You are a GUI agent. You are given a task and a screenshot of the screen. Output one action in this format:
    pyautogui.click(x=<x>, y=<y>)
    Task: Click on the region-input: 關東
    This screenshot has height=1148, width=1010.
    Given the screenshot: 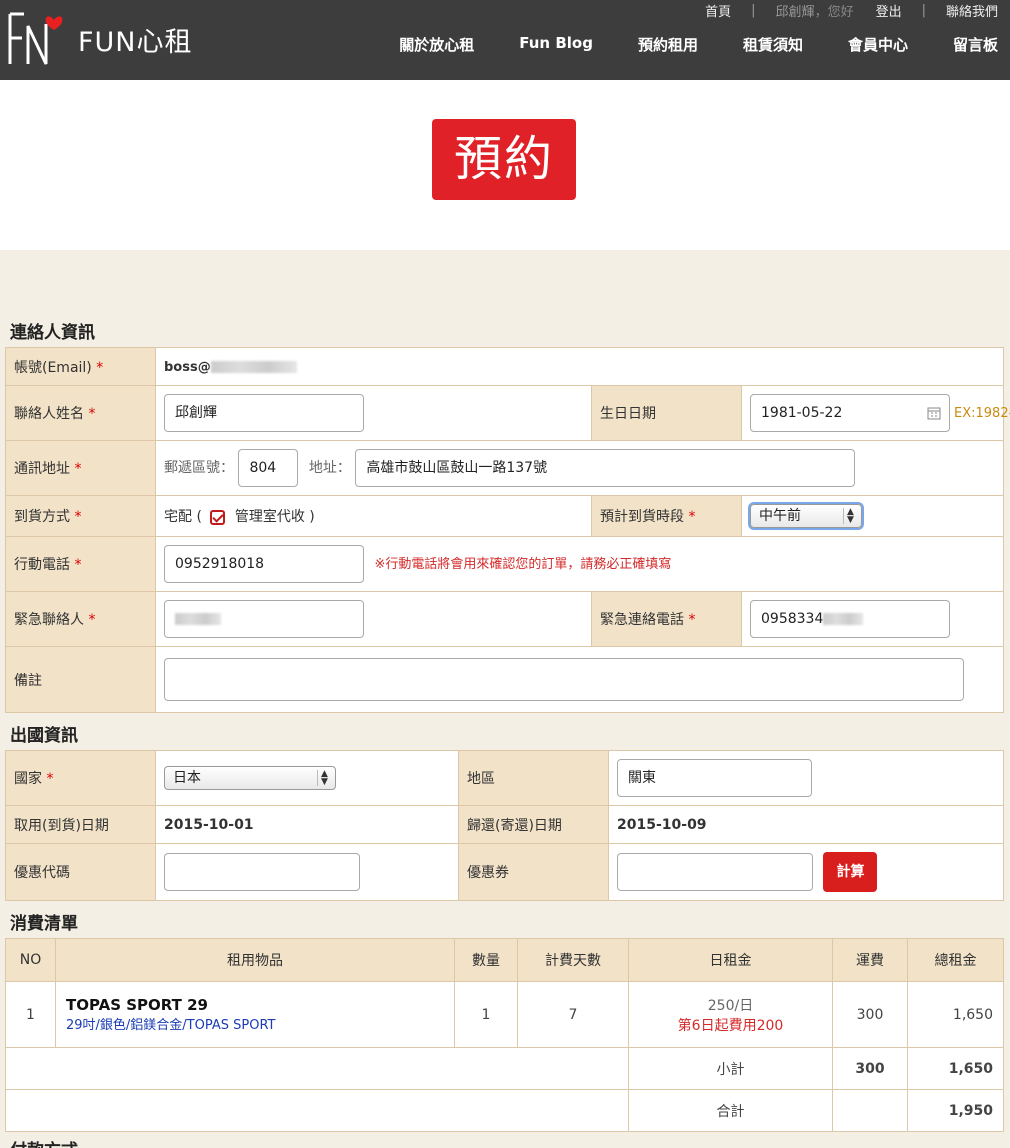 What is the action you would take?
    pyautogui.click(x=714, y=778)
    